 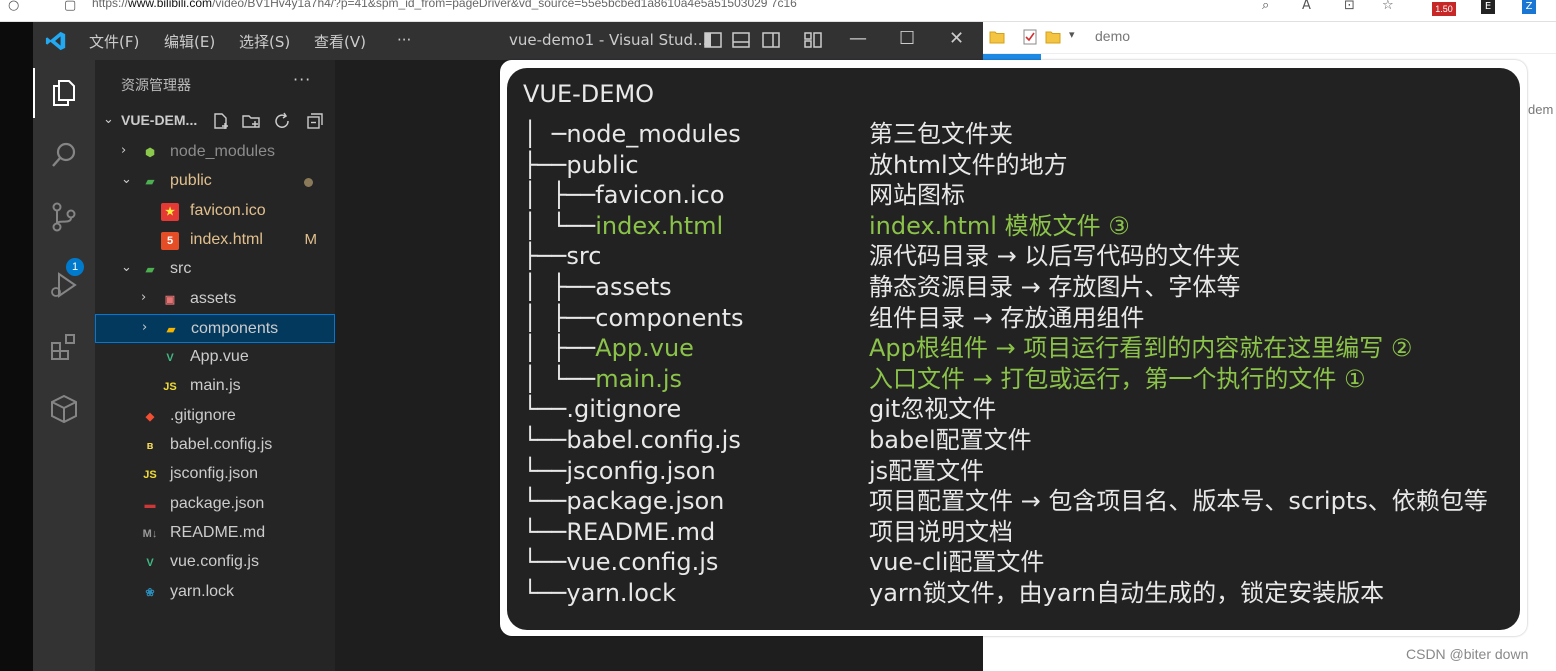 What do you see at coordinates (283, 121) in the screenshot?
I see `refresh-explorer-icon` at bounding box center [283, 121].